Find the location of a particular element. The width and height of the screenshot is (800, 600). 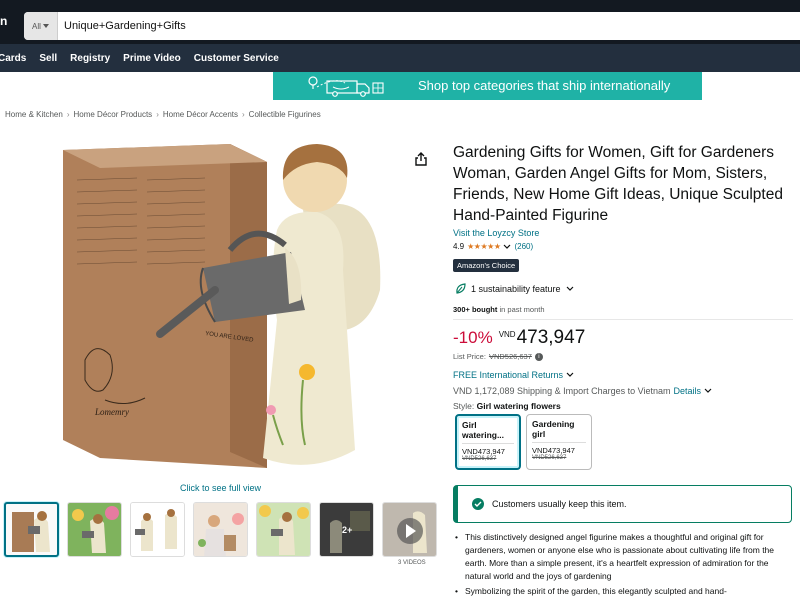

sustainability-feature: 1 sustainability feature is located at coordinates (514, 288).